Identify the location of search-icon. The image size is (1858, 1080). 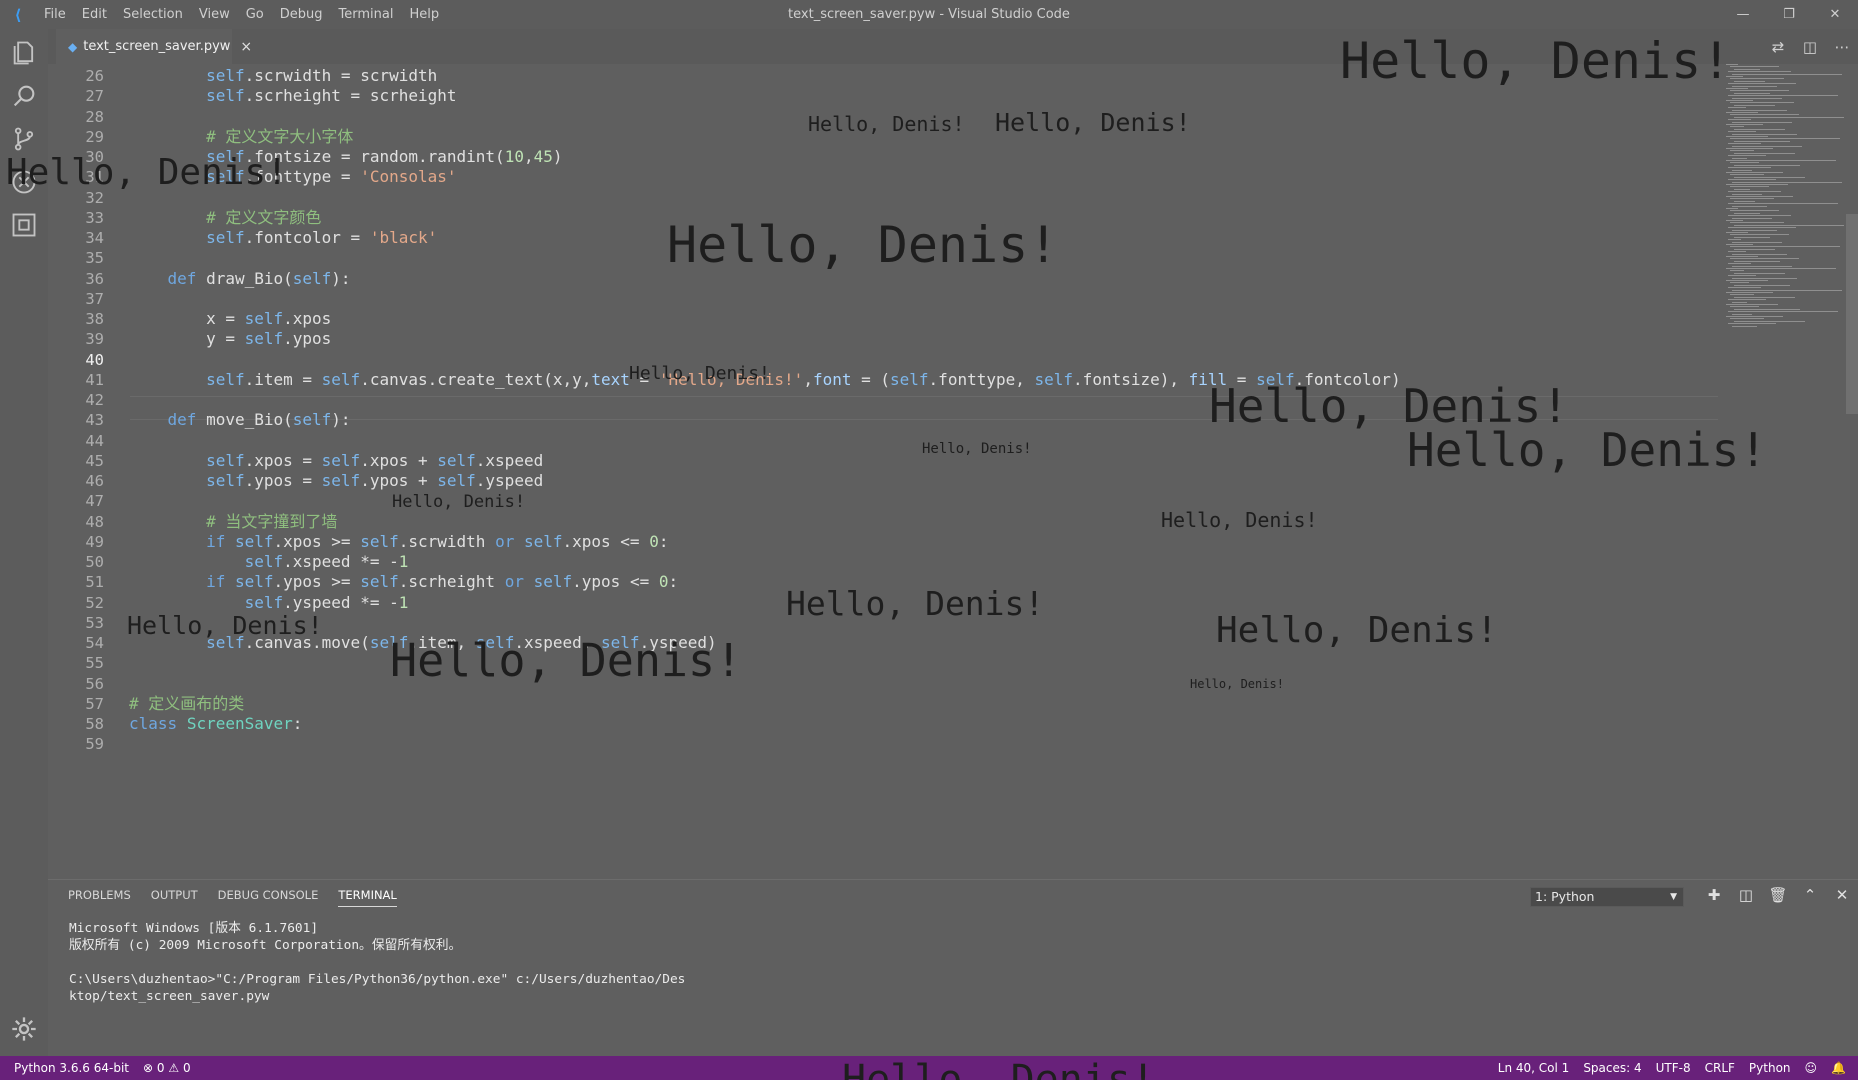
(24, 96).